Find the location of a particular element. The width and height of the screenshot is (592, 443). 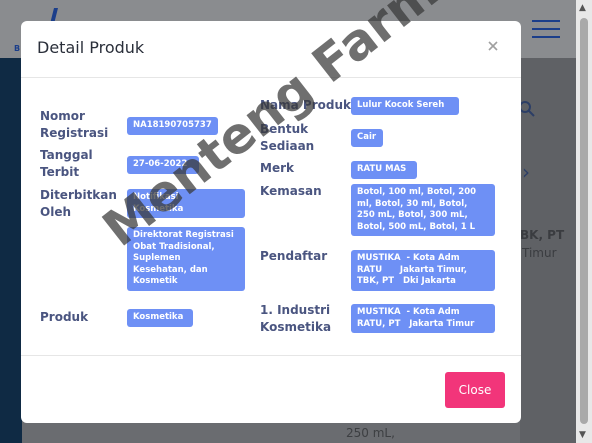

label-kemasan: Kemasan is located at coordinates (291, 191).